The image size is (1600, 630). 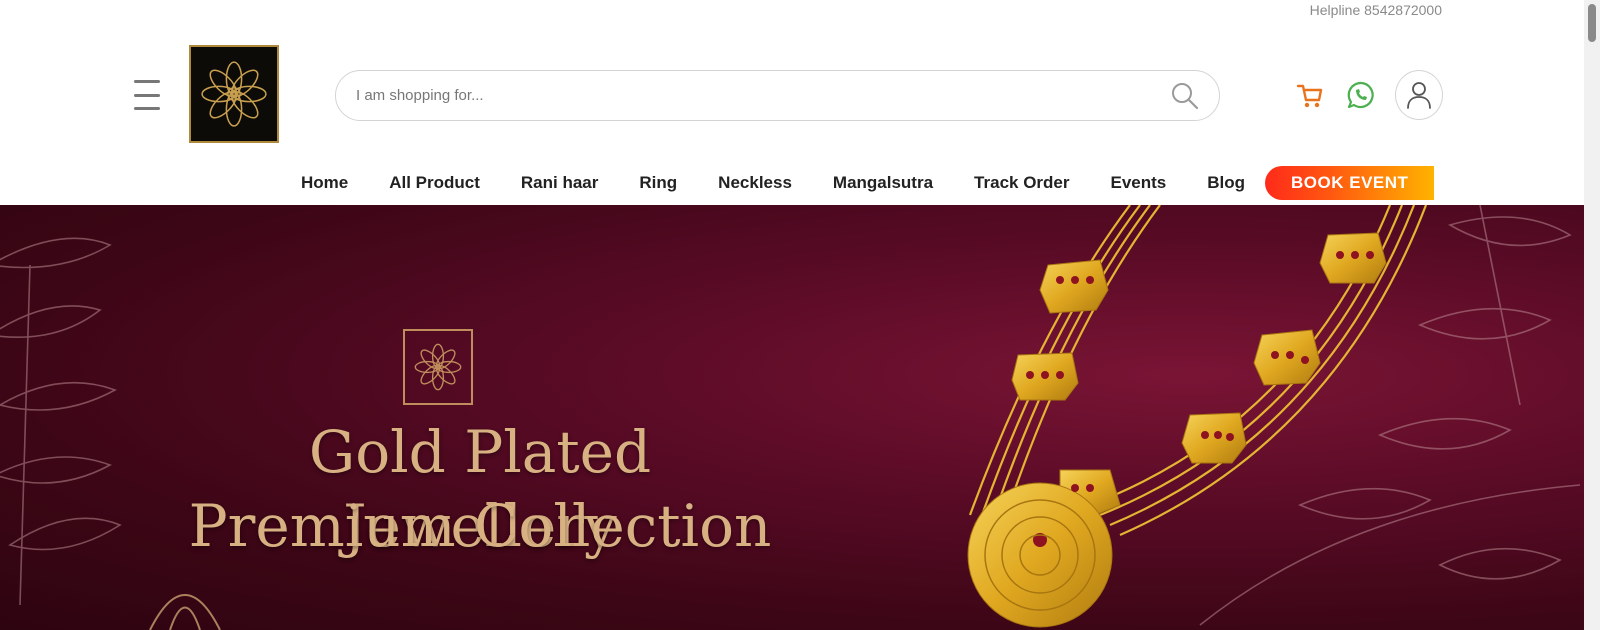 What do you see at coordinates (1139, 183) in the screenshot?
I see `nav-events: Events` at bounding box center [1139, 183].